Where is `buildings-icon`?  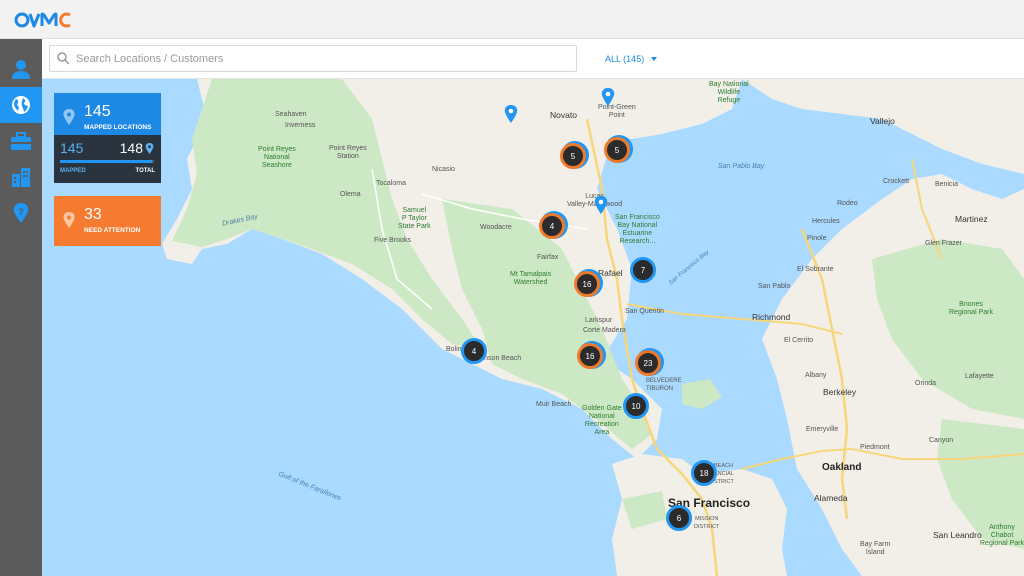
buildings-icon is located at coordinates (21, 177).